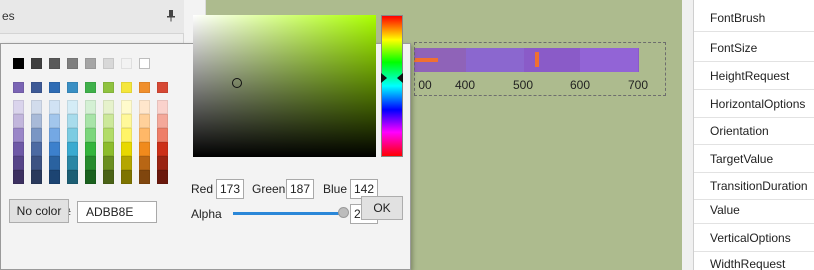  Describe the element at coordinates (92, 17) in the screenshot. I see `panel-header: es` at that location.